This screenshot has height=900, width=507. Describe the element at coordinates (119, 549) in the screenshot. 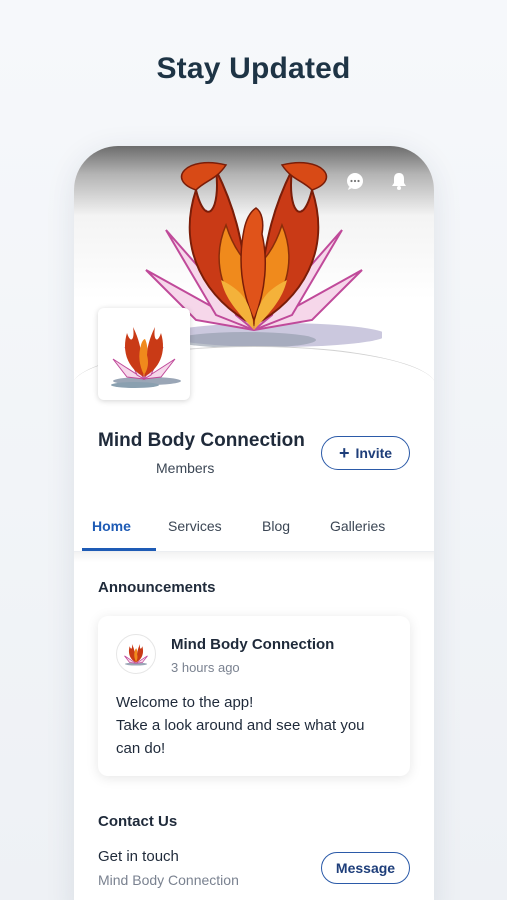

I see `active-tab-indicator` at that location.